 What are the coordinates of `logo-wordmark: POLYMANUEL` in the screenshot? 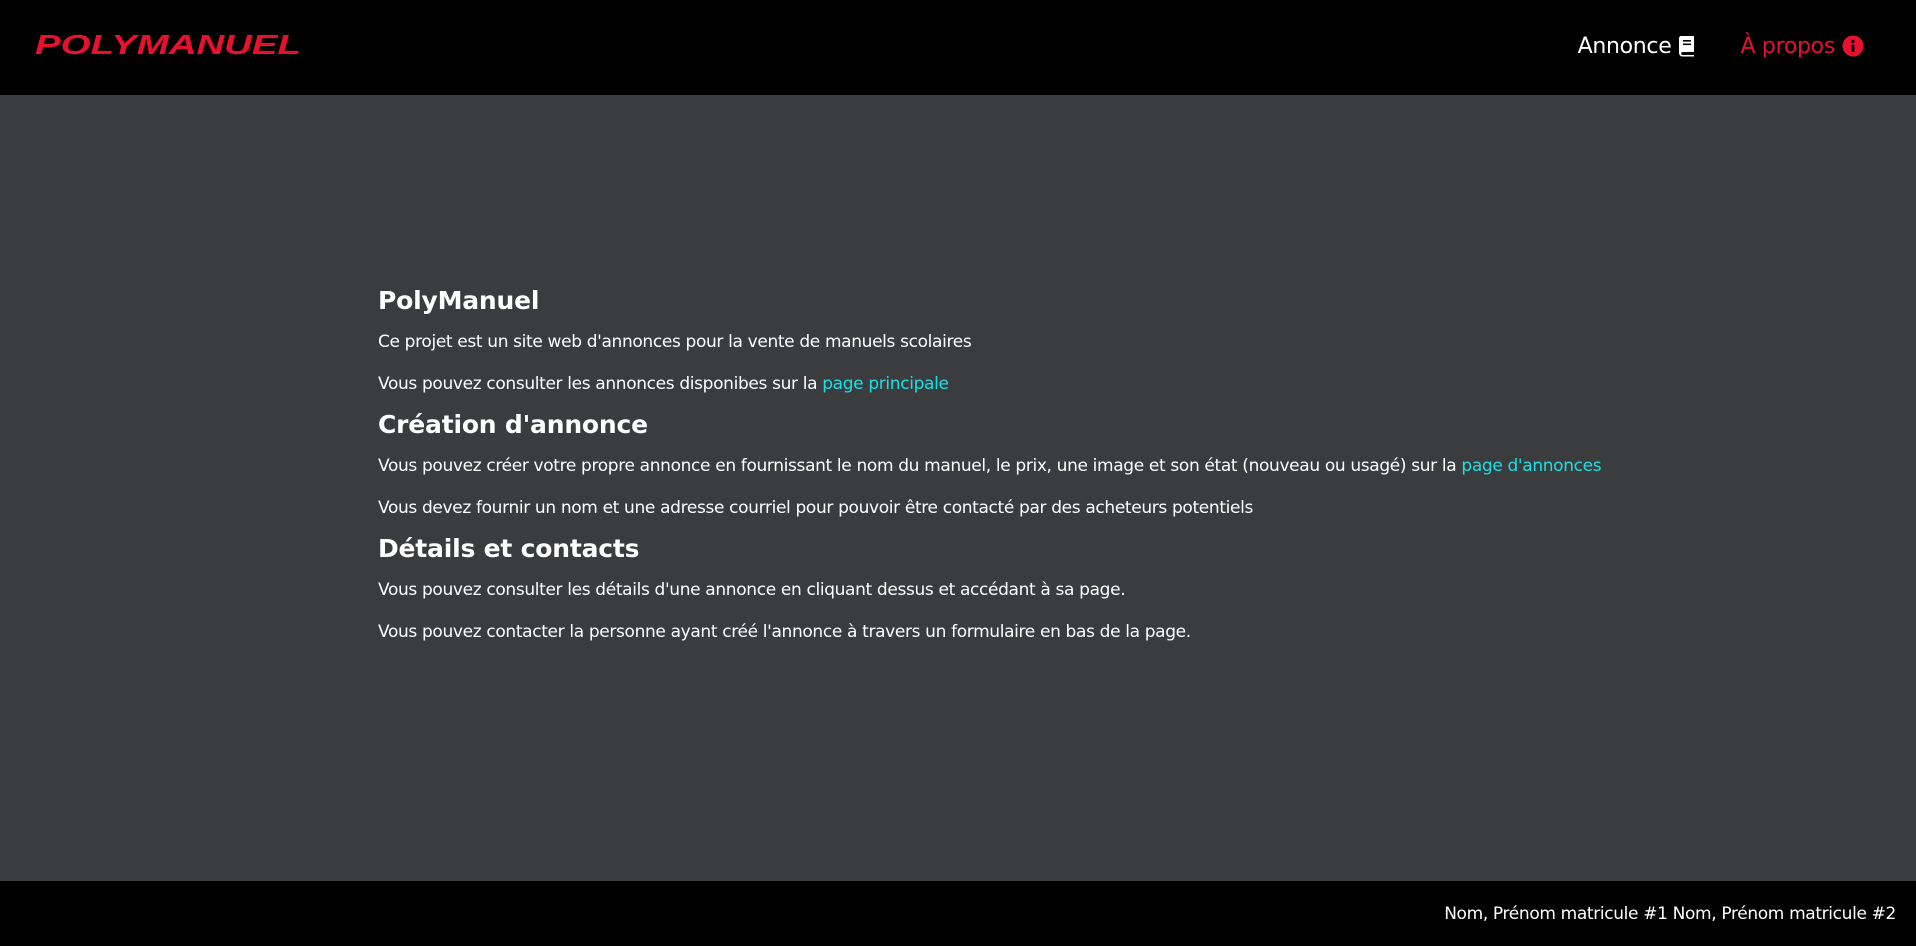 It's located at (168, 44).